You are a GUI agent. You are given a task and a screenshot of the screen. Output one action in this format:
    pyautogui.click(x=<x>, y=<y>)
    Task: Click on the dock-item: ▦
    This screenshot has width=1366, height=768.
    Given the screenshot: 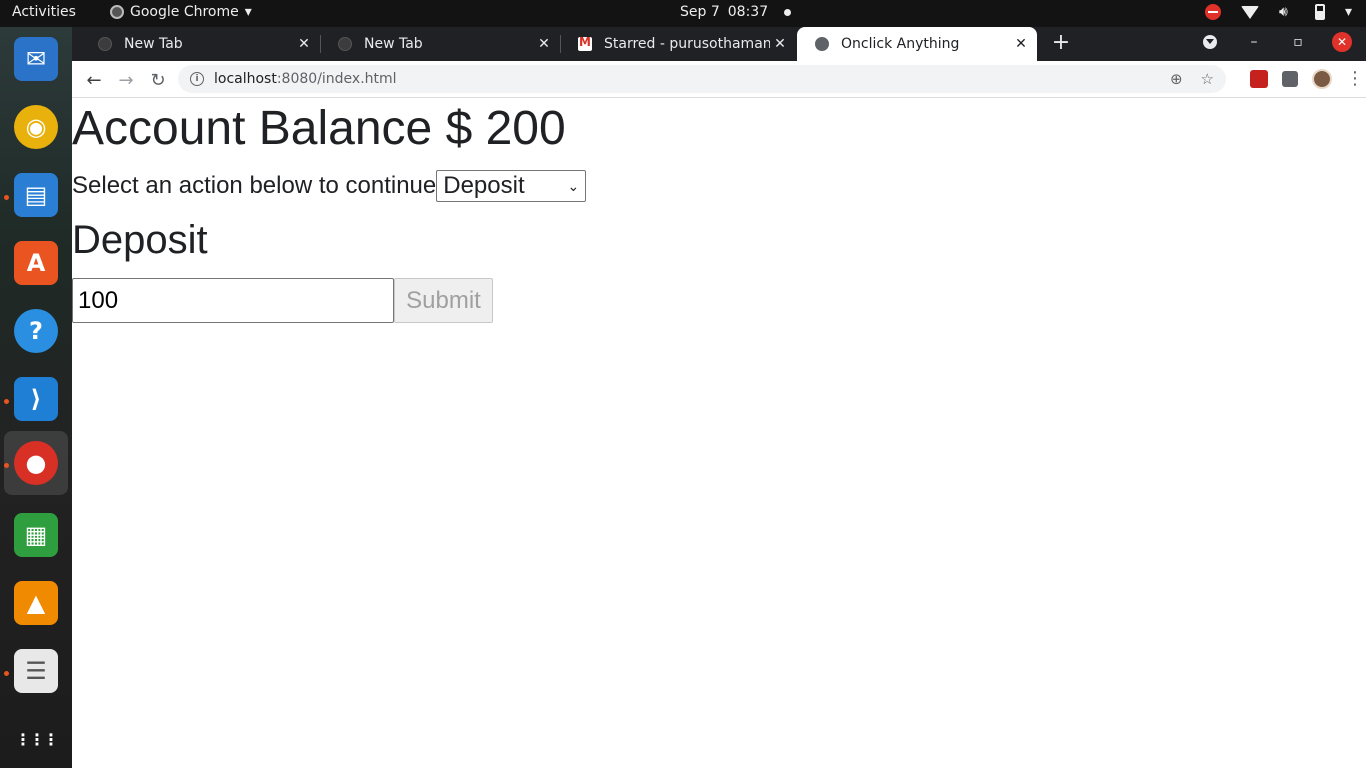 What is the action you would take?
    pyautogui.click(x=36, y=535)
    